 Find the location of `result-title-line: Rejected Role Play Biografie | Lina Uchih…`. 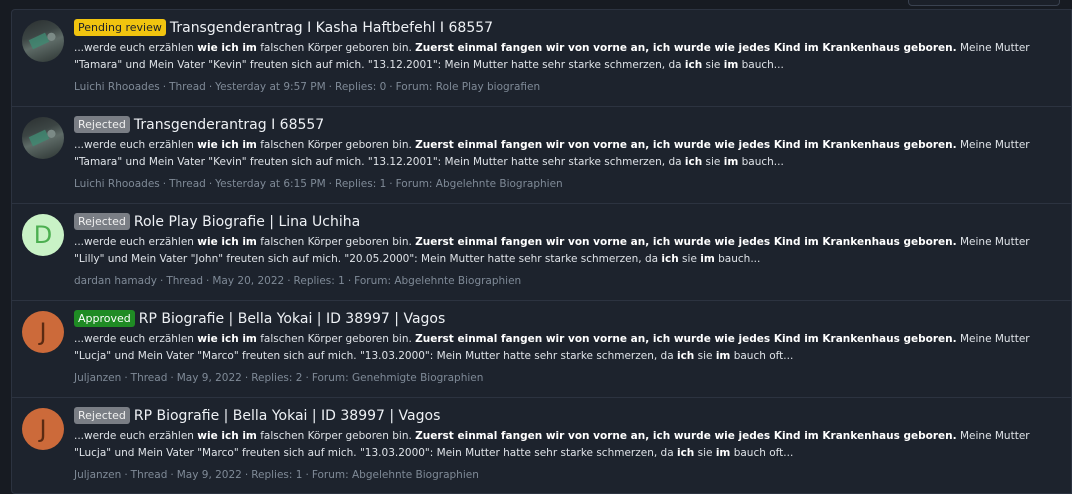

result-title-line: Rejected Role Play Biografie | Lina Uchih… is located at coordinates (568, 222).